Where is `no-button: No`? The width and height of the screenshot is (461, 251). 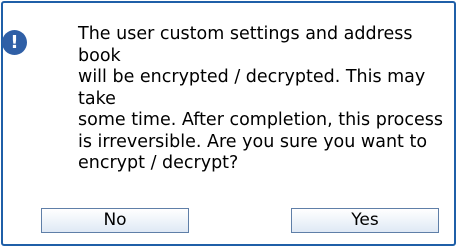
no-button: No is located at coordinates (115, 220).